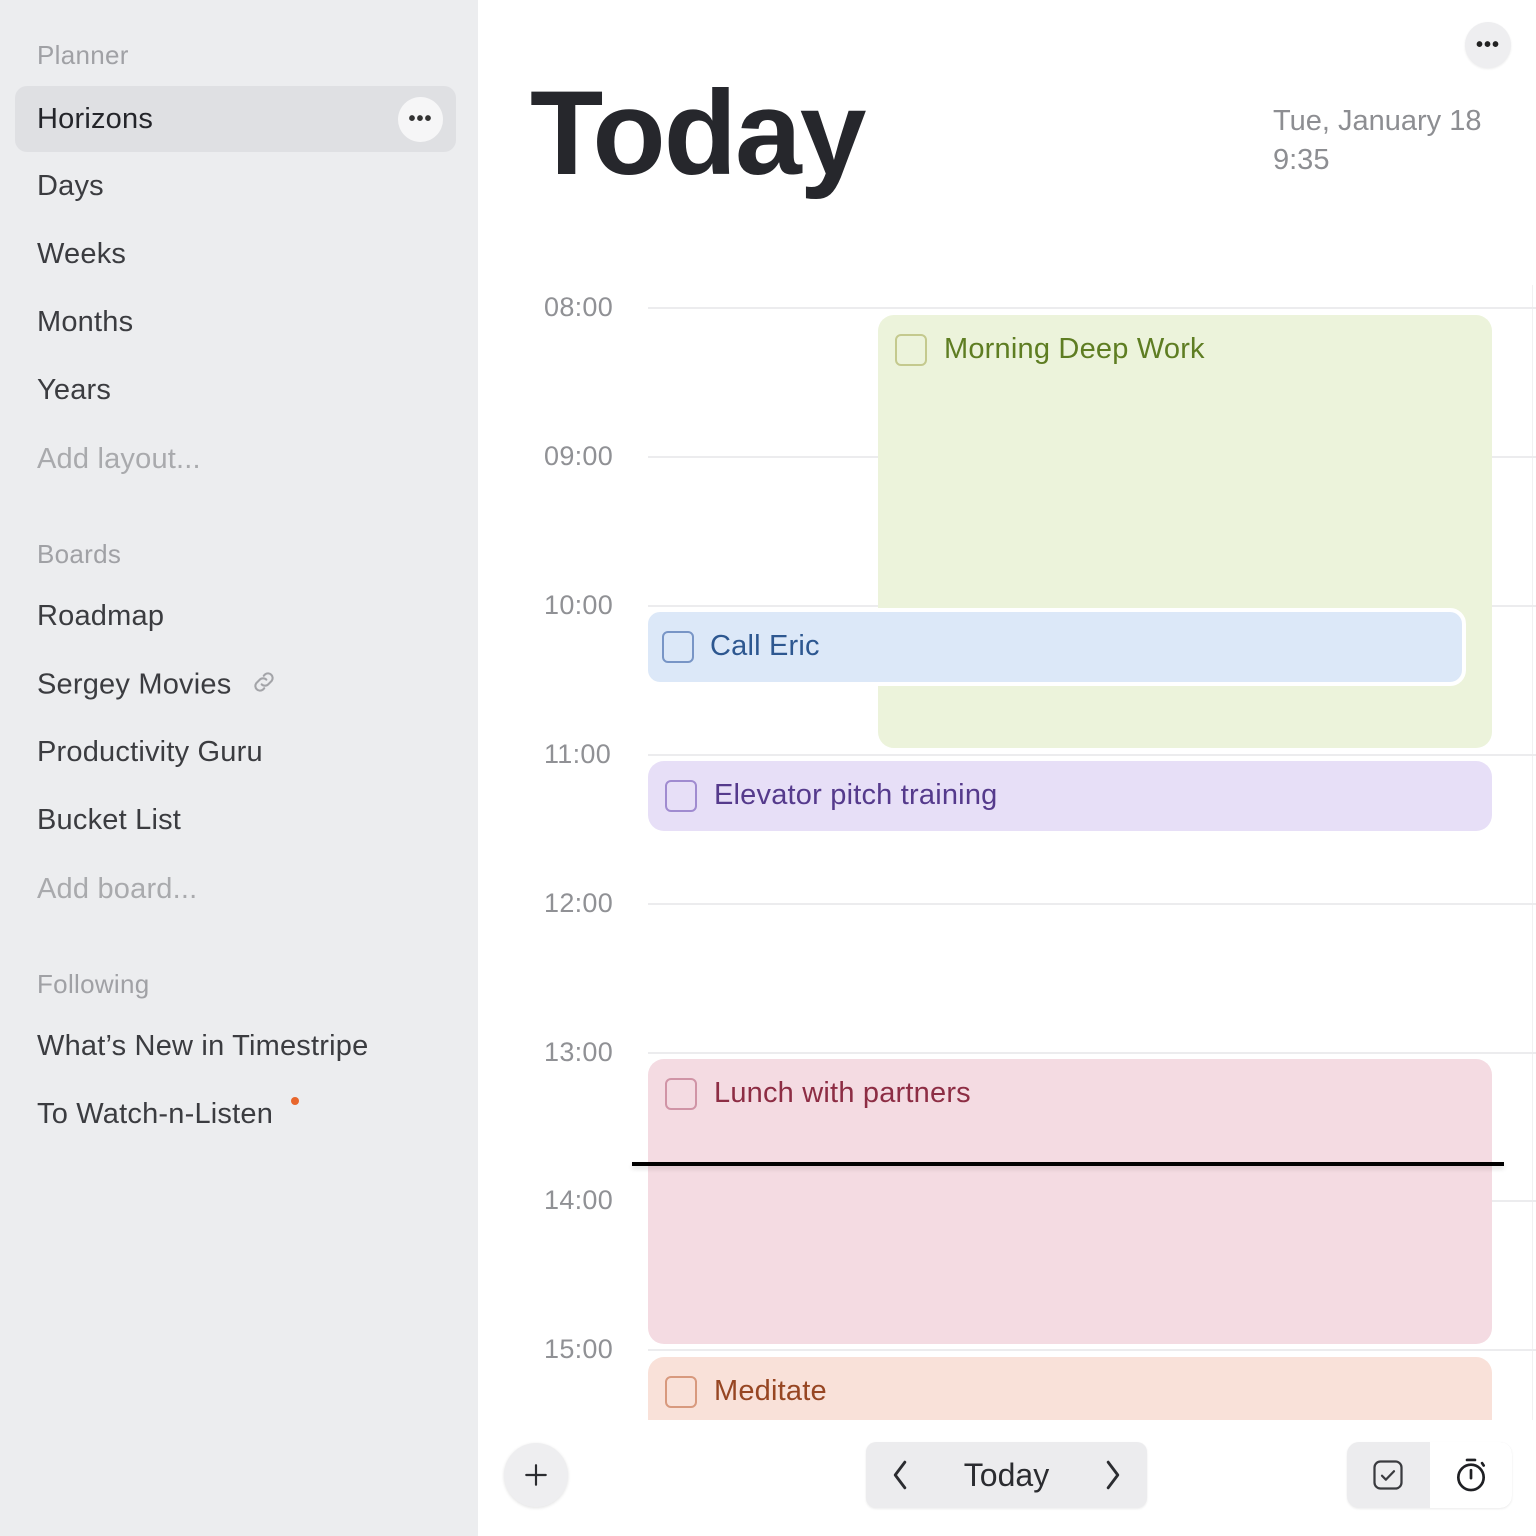  Describe the element at coordinates (100, 616) in the screenshot. I see `sidebar-item-roadmap: Roadmap` at that location.